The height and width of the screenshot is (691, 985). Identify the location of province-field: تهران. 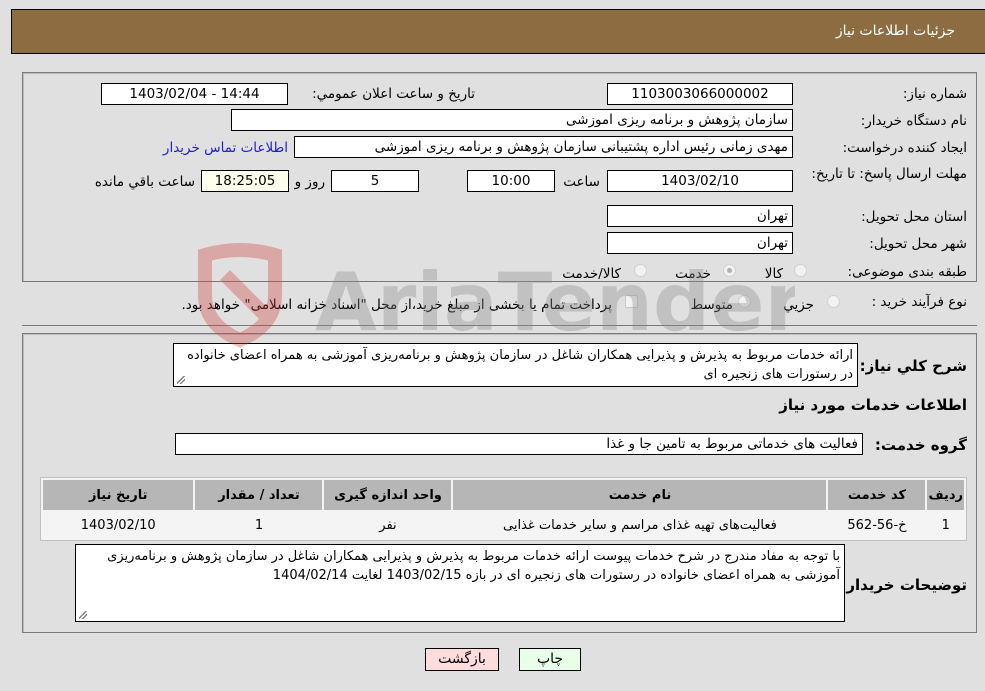
(700, 216).